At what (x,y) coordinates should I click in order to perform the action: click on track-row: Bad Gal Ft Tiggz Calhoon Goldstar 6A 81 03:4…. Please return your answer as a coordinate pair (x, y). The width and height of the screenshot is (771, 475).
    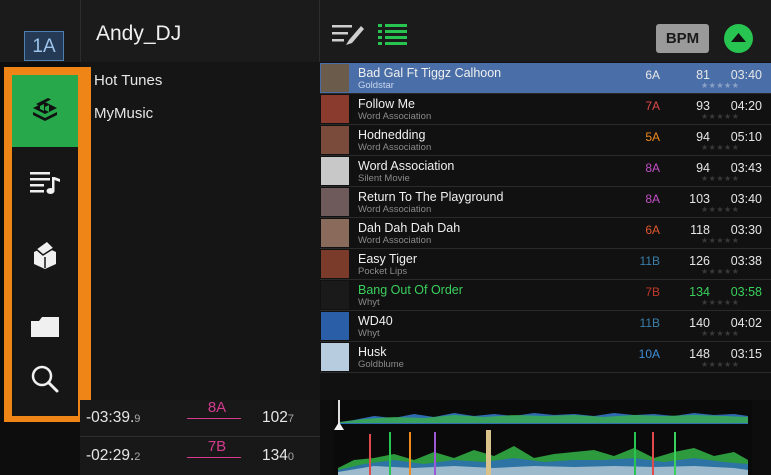
    Looking at the image, I should click on (545, 78).